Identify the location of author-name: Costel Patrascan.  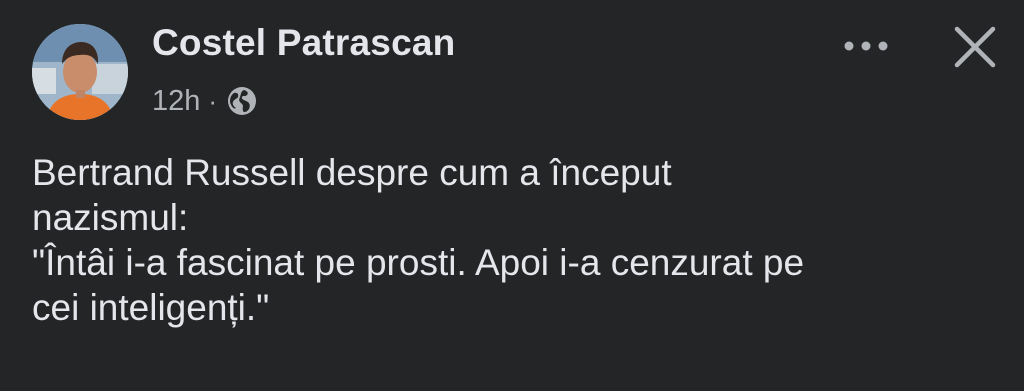
(303, 43).